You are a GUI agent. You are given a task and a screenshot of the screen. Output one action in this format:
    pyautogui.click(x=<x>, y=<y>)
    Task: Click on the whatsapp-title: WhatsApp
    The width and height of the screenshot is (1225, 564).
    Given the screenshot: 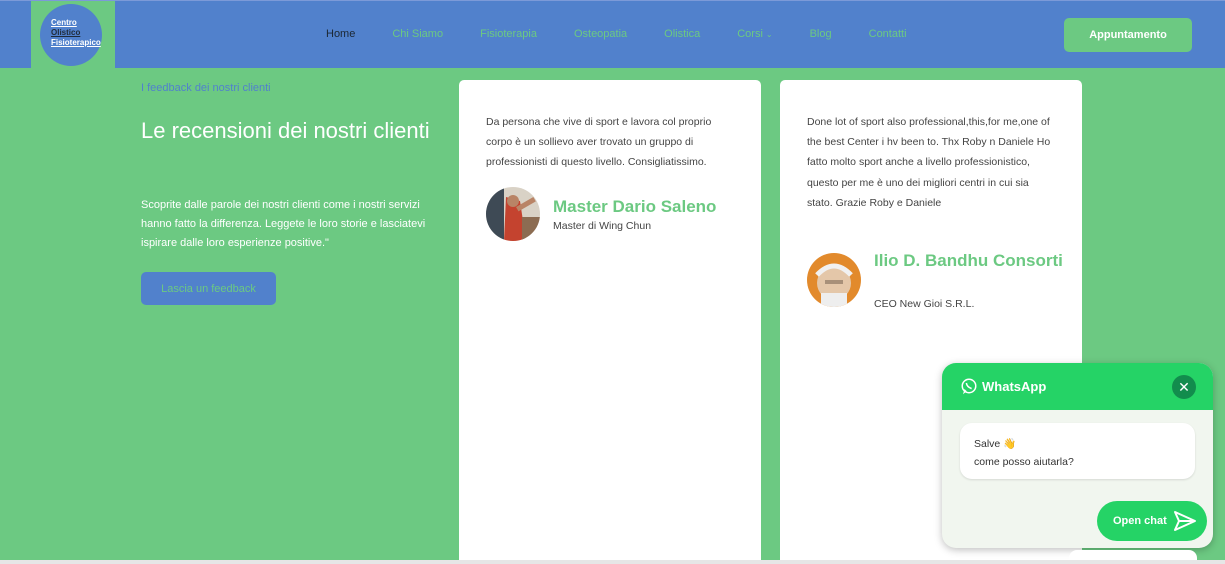 What is the action you would take?
    pyautogui.click(x=1014, y=386)
    